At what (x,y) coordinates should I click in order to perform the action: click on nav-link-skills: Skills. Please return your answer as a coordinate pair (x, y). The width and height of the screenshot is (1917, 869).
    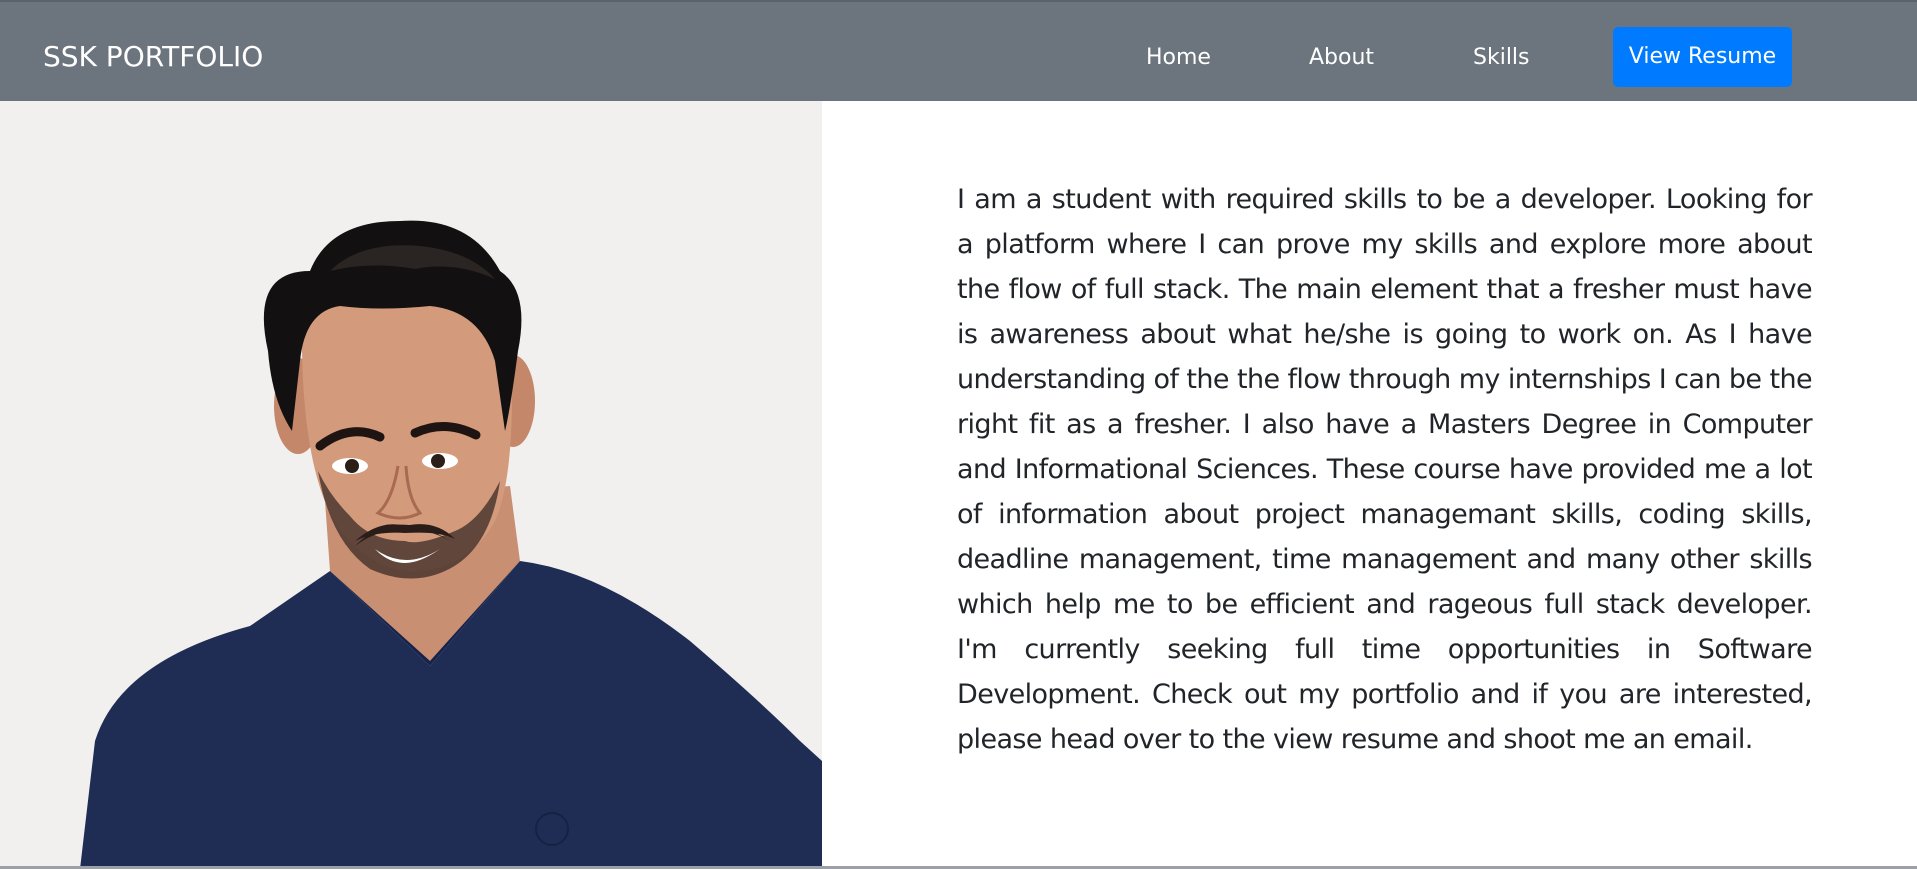
    Looking at the image, I should click on (1501, 58).